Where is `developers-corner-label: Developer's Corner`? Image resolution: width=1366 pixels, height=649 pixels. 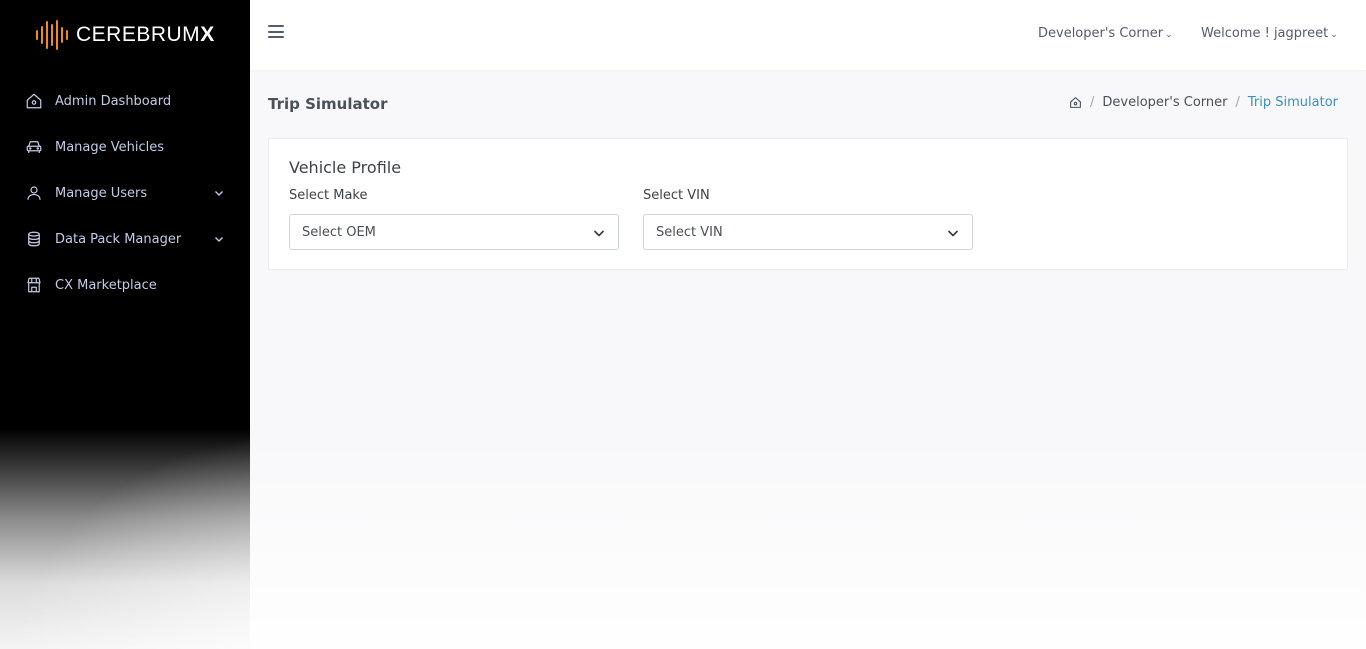
developers-corner-label: Developer's Corner is located at coordinates (1101, 33).